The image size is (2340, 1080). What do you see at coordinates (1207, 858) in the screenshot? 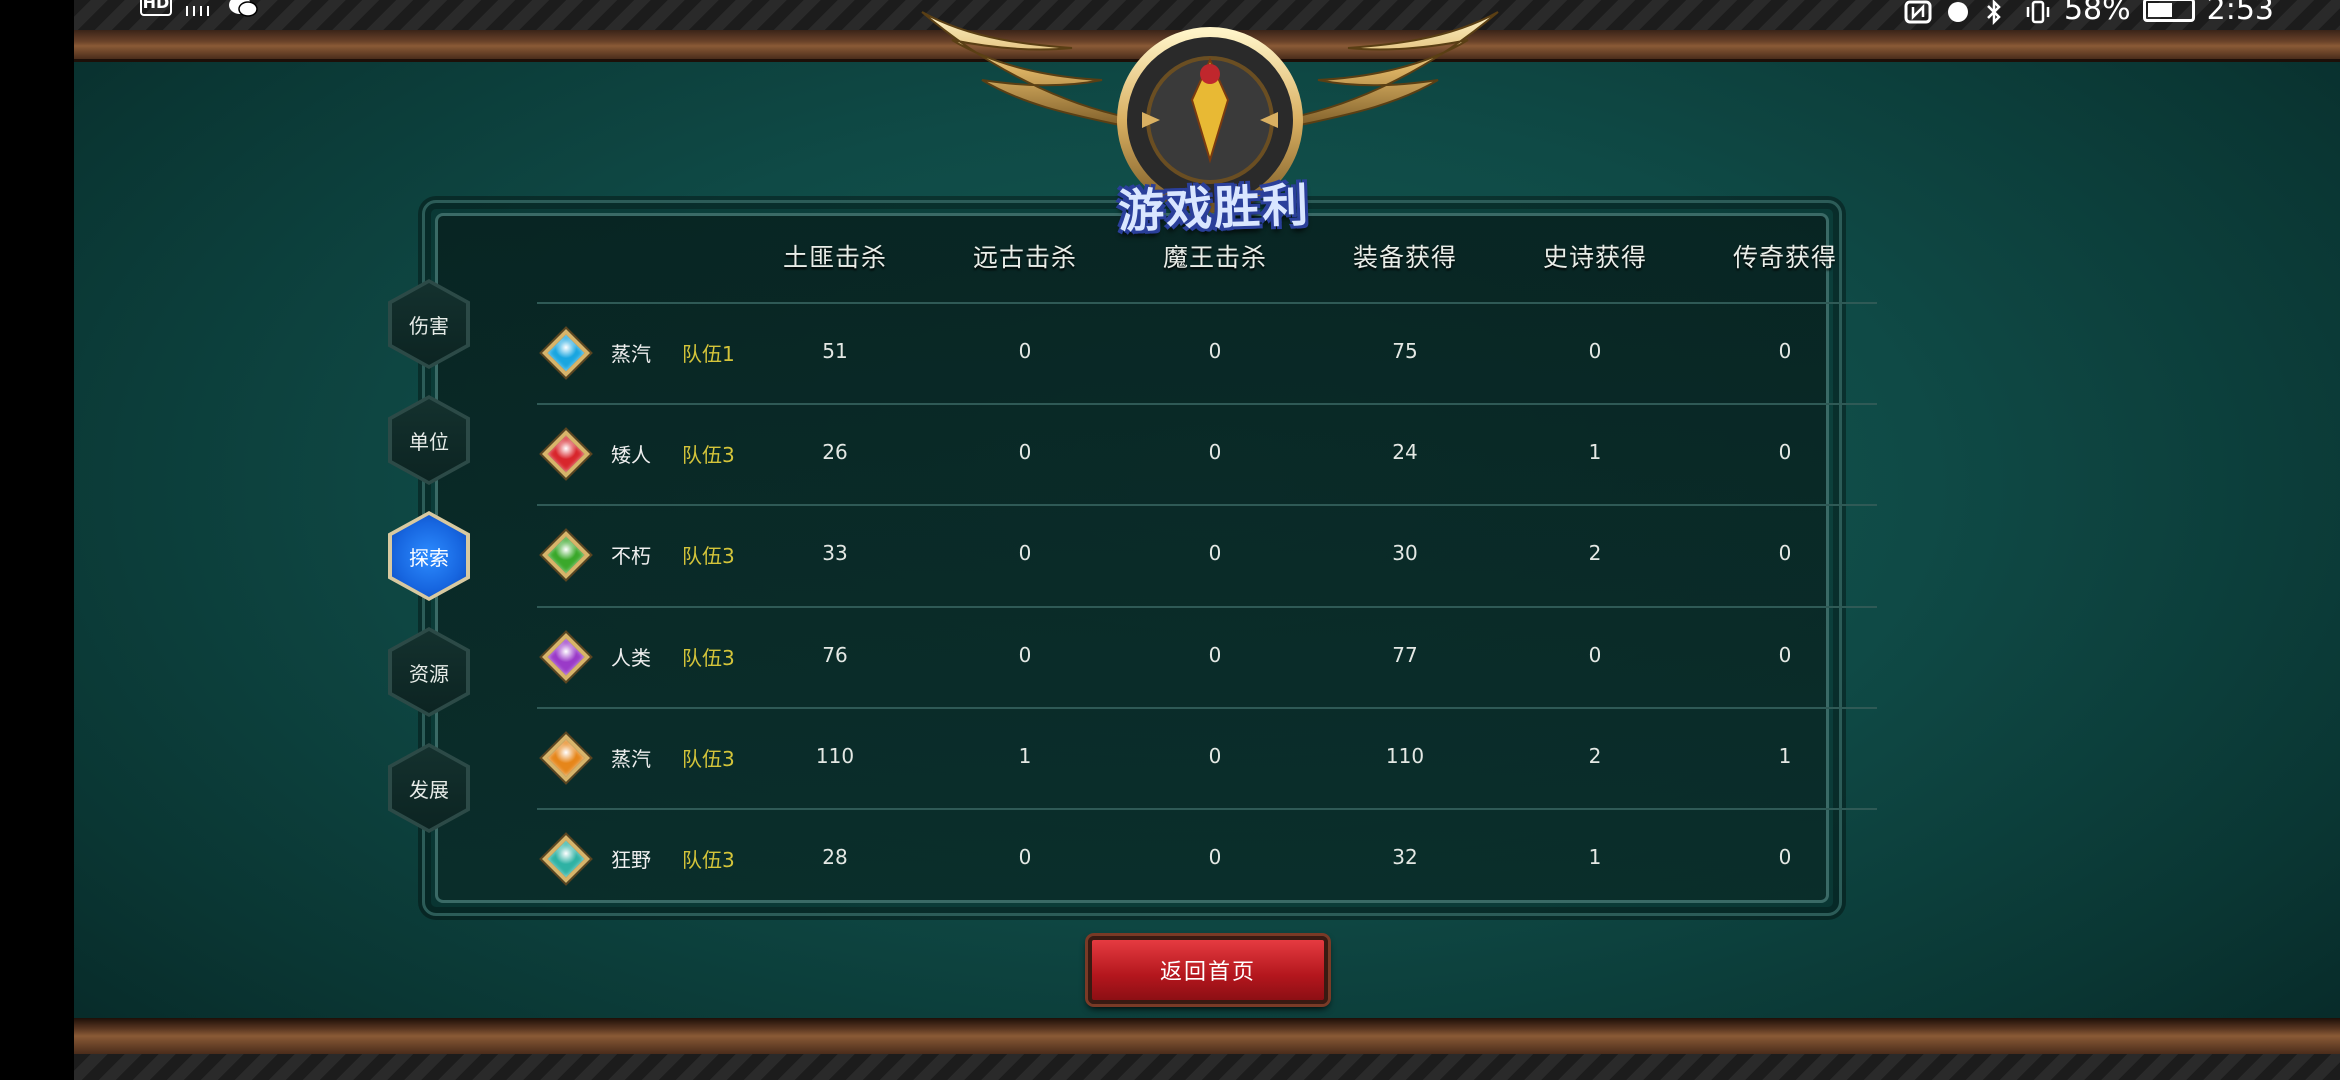
I see `table-row: 狂野 队伍3 28 0 0 32 1 0` at bounding box center [1207, 858].